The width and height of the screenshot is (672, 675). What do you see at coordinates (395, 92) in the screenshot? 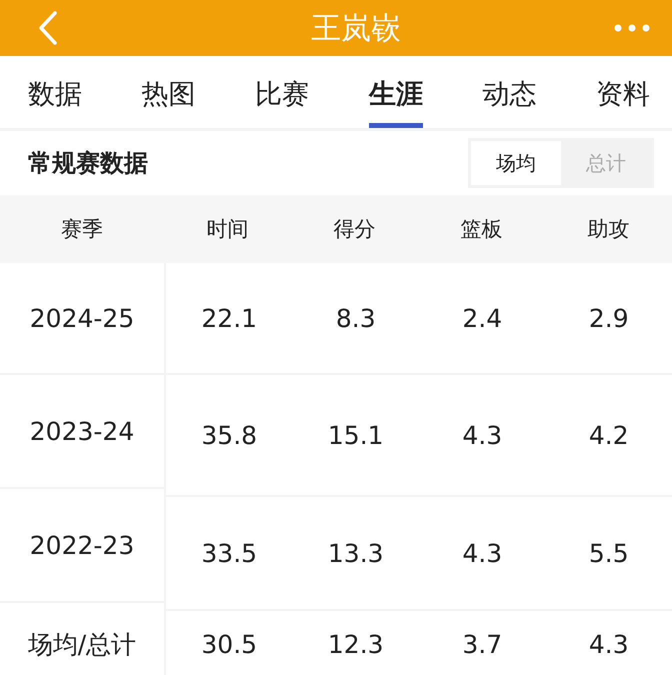
I see `tab: 生涯` at bounding box center [395, 92].